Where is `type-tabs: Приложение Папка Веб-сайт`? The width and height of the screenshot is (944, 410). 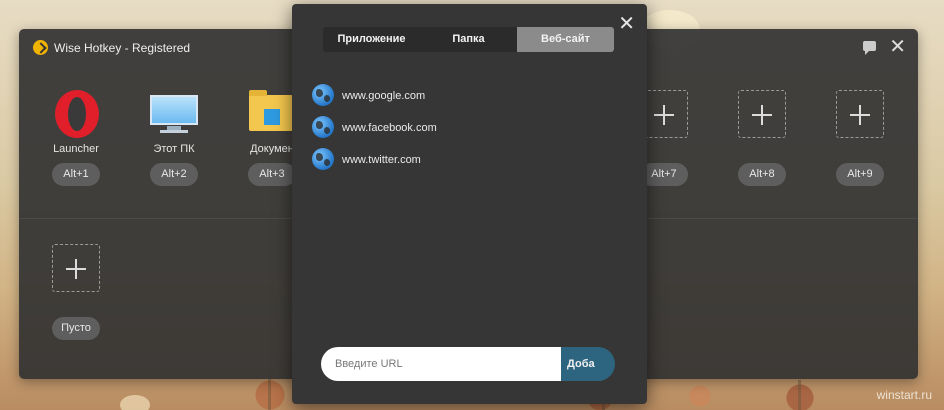 type-tabs: Приложение Папка Веб-сайт is located at coordinates (468, 39).